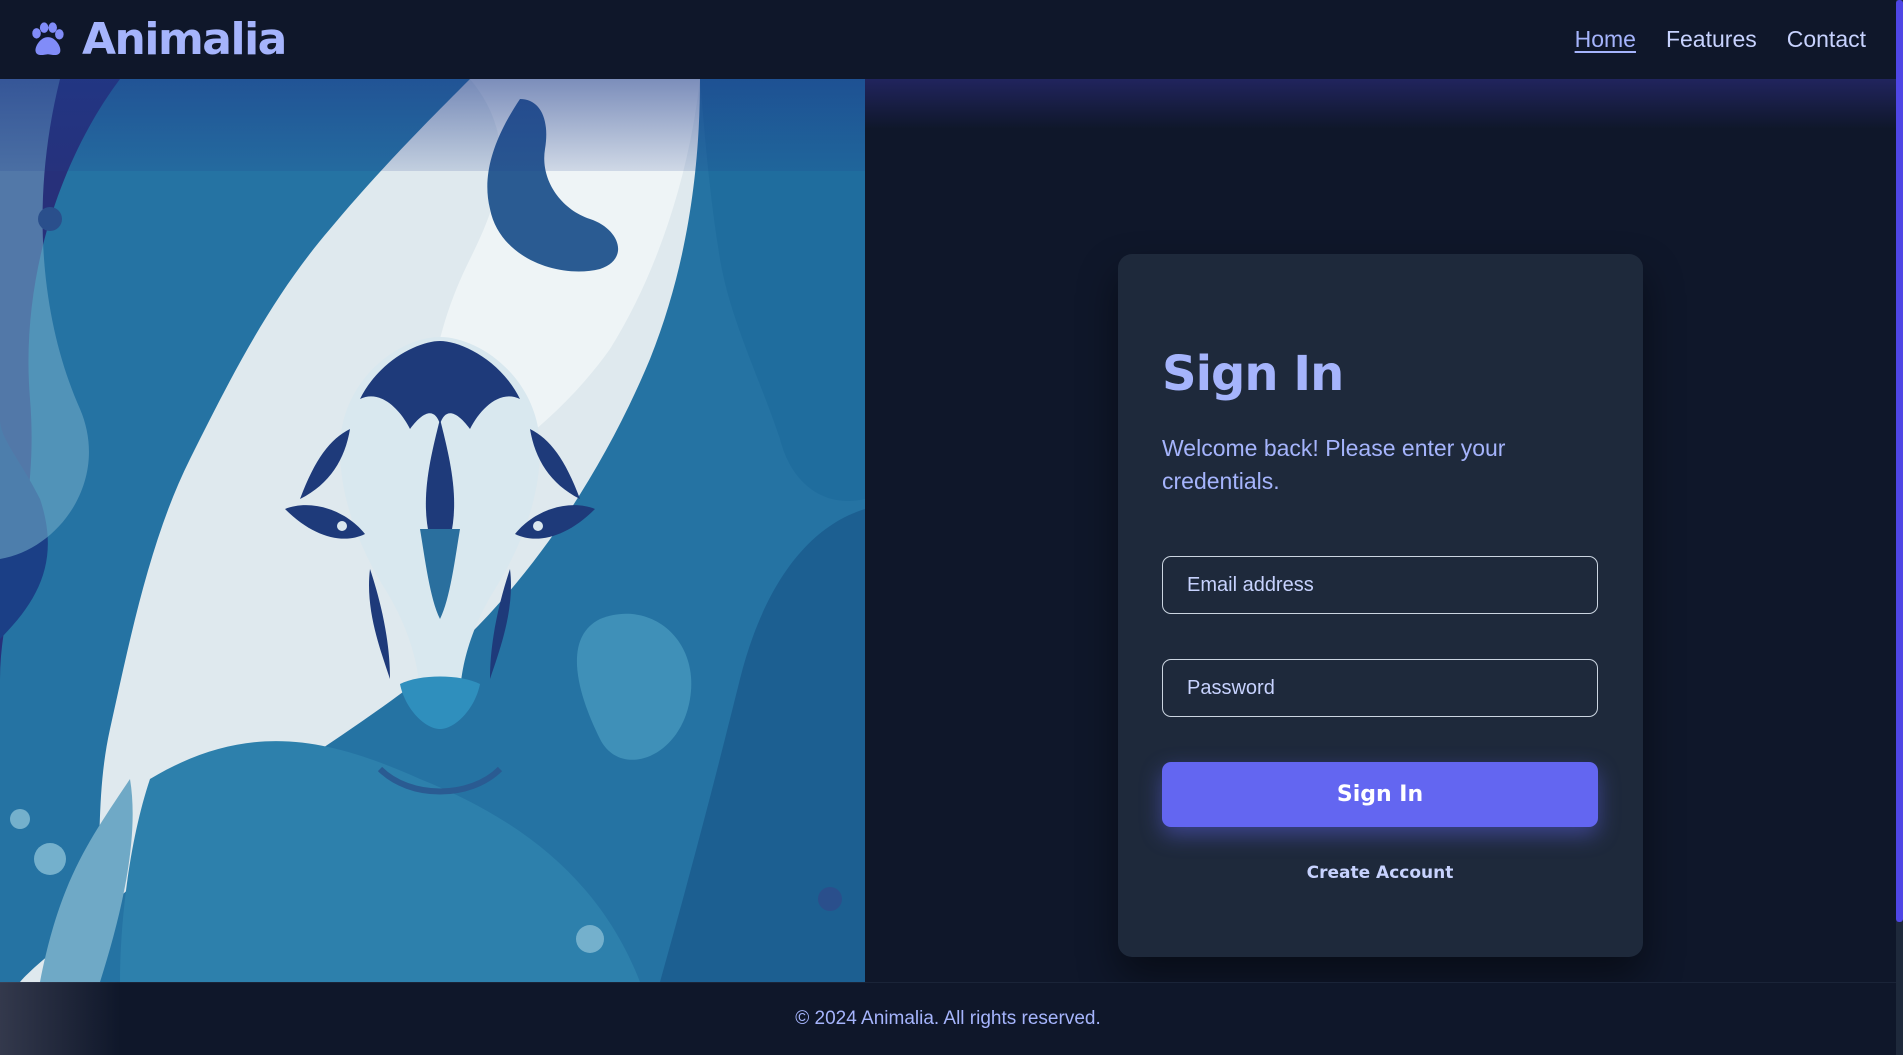 The image size is (1903, 1055). What do you see at coordinates (1380, 794) in the screenshot?
I see `signin-button: Sign In` at bounding box center [1380, 794].